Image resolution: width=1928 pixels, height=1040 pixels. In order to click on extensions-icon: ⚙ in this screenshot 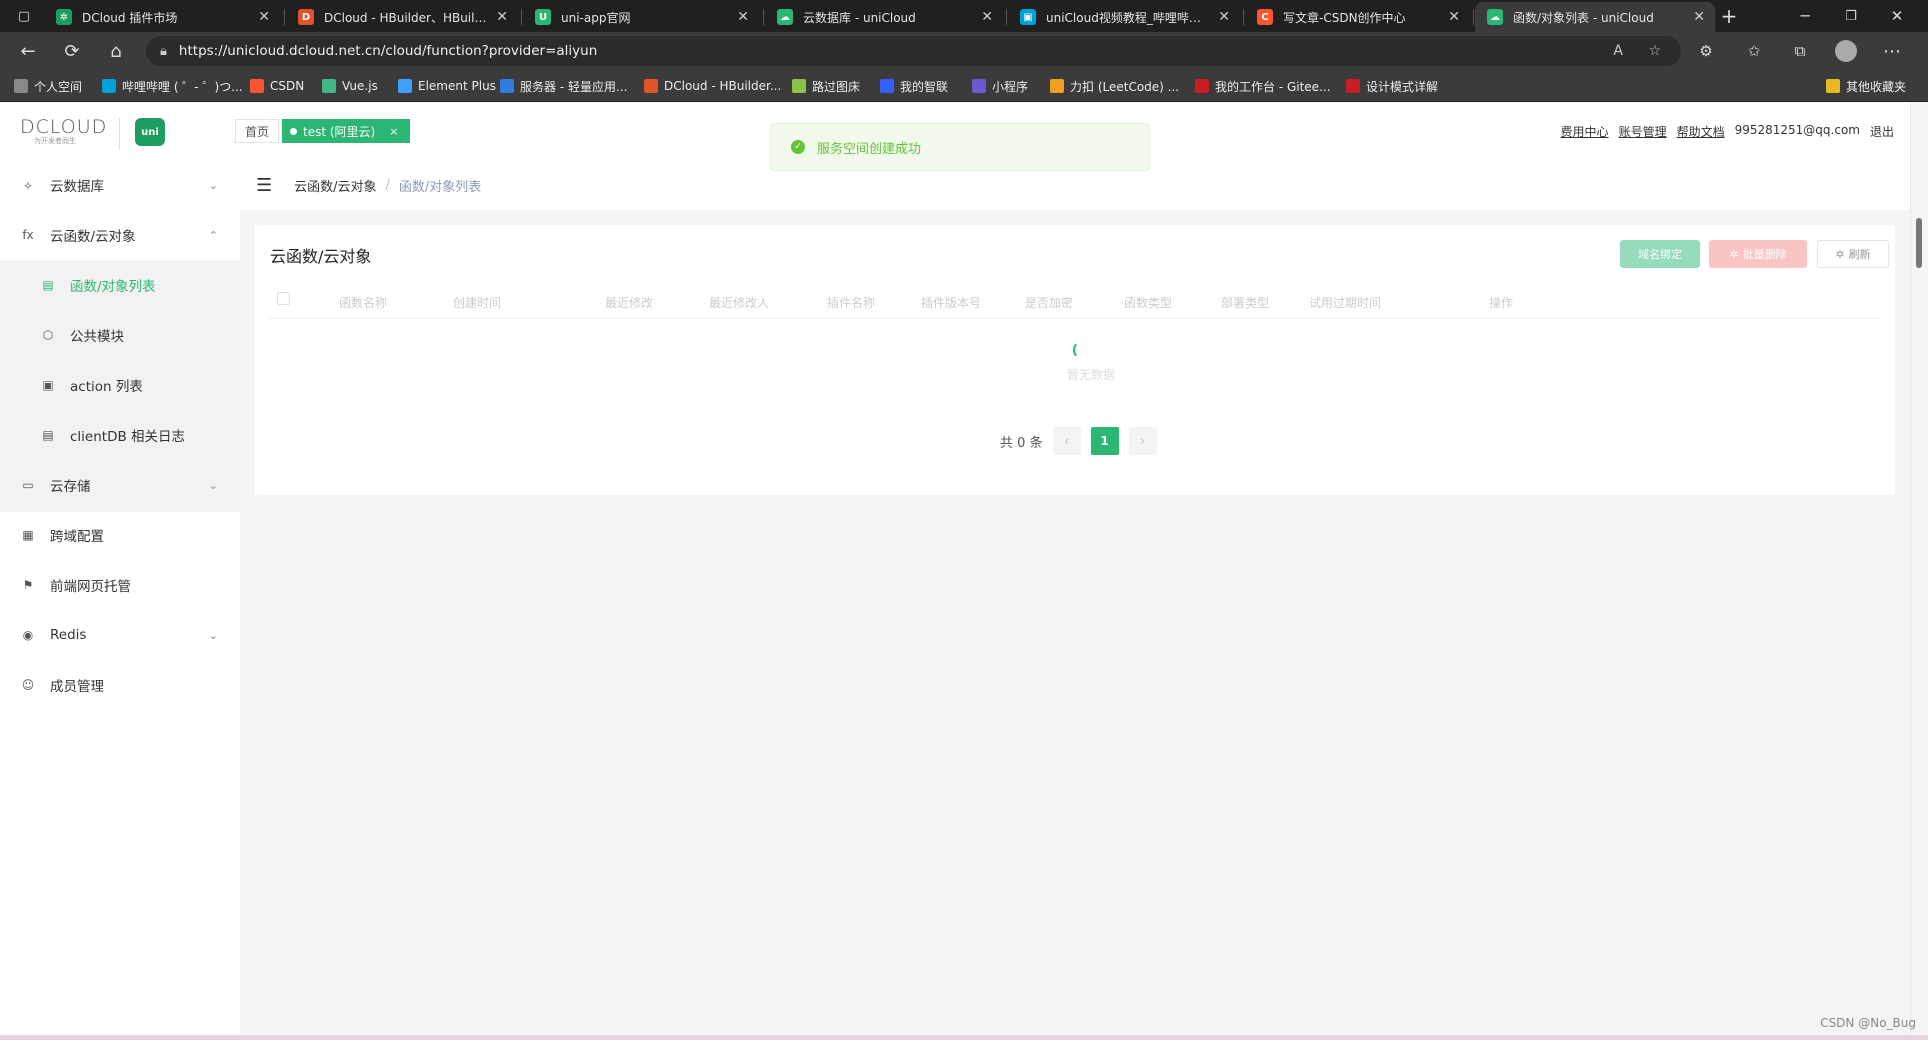, I will do `click(1706, 51)`.